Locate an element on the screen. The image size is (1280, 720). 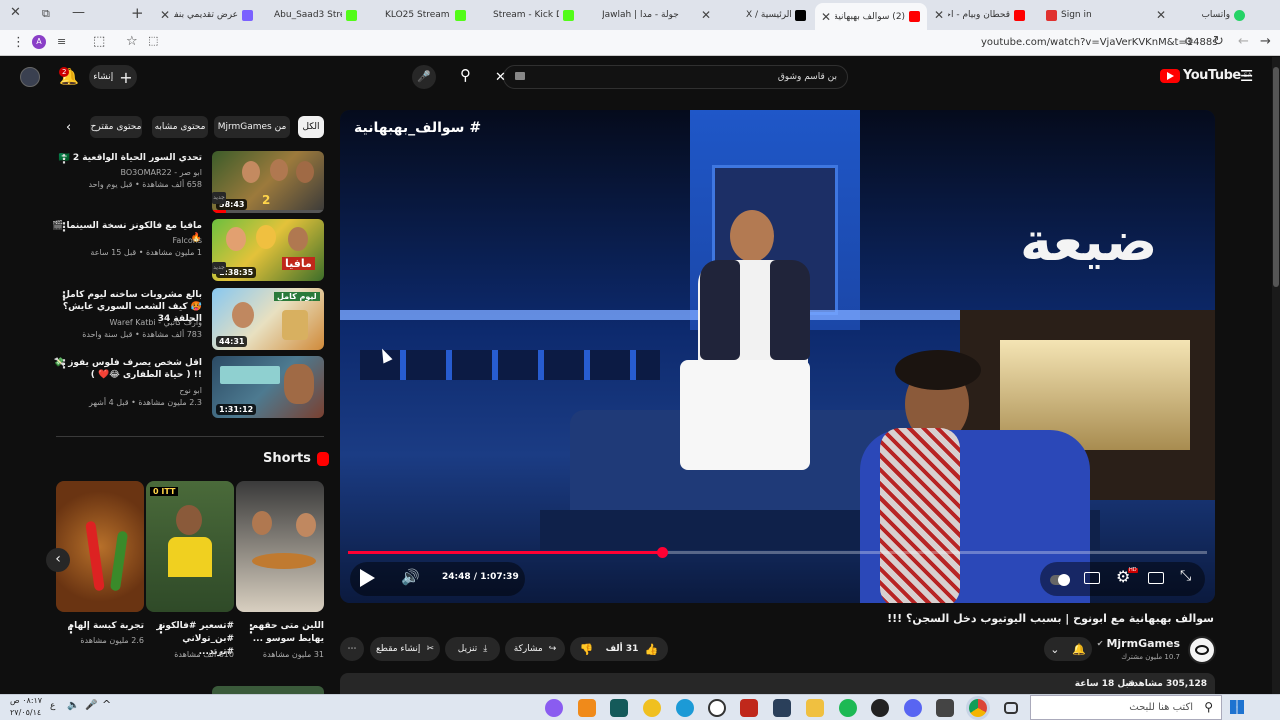
download-button: تنزيل ⤓ is located at coordinates (472, 649).